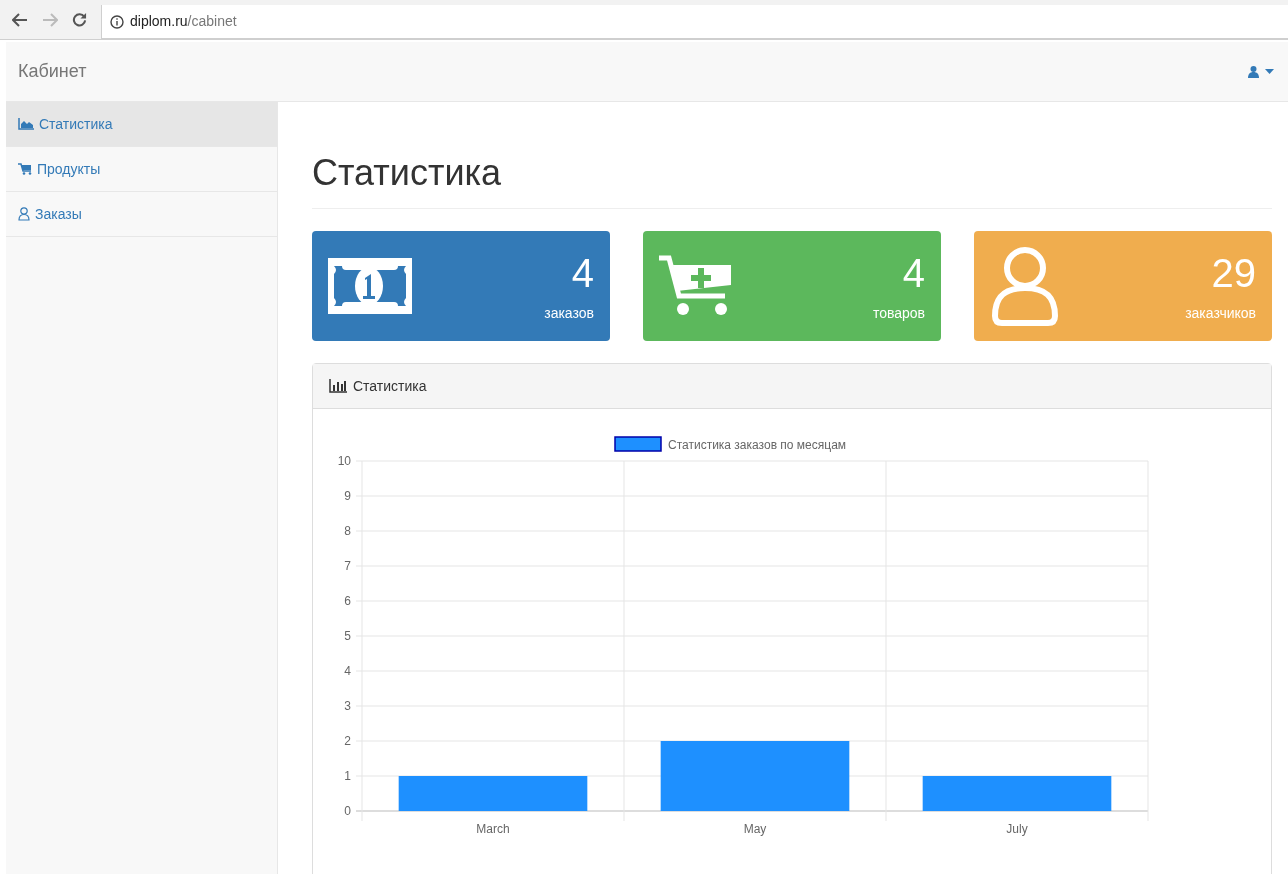 The image size is (1288, 874). Describe the element at coordinates (141, 124) in the screenshot. I see `sidebar-item: Статистика` at that location.